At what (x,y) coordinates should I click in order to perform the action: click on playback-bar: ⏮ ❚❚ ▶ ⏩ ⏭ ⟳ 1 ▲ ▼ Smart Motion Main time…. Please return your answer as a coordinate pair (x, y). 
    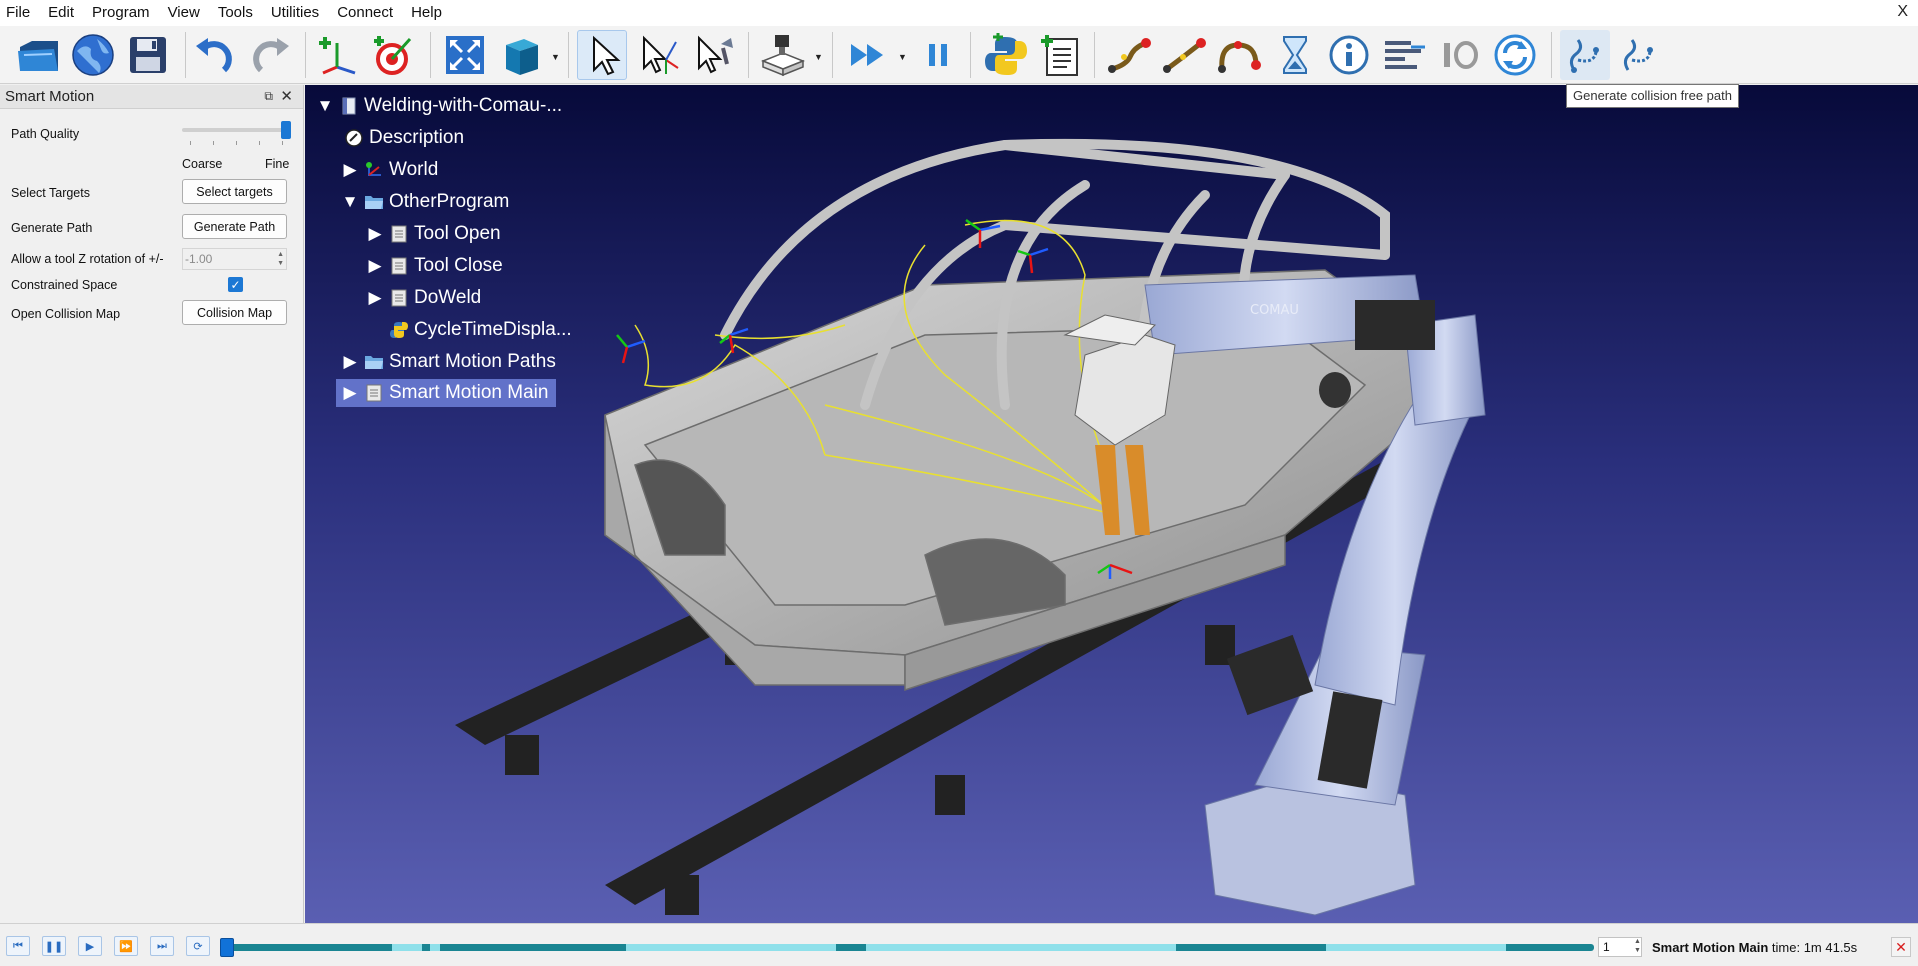
    Looking at the image, I should click on (959, 944).